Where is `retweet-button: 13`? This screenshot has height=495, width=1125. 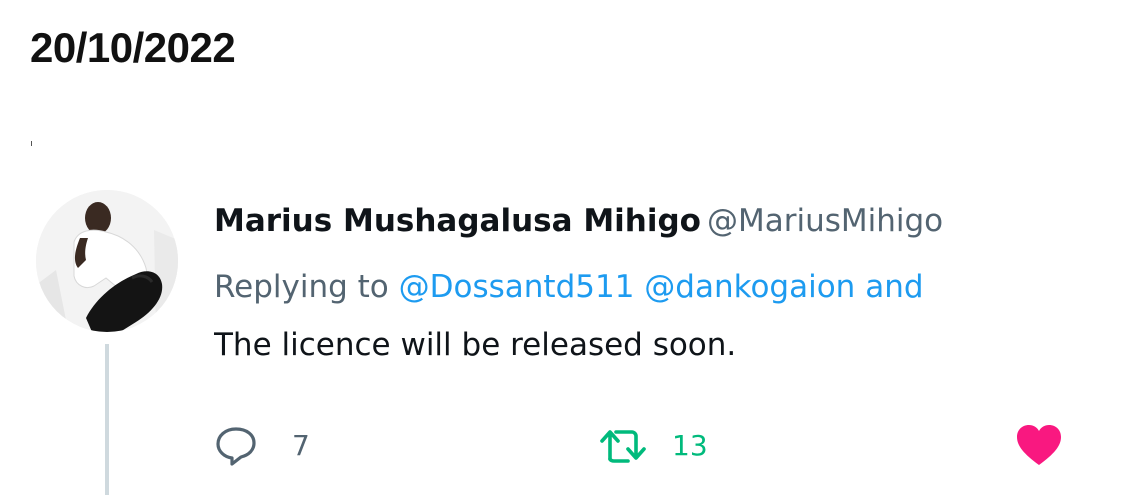 retweet-button: 13 is located at coordinates (653, 445).